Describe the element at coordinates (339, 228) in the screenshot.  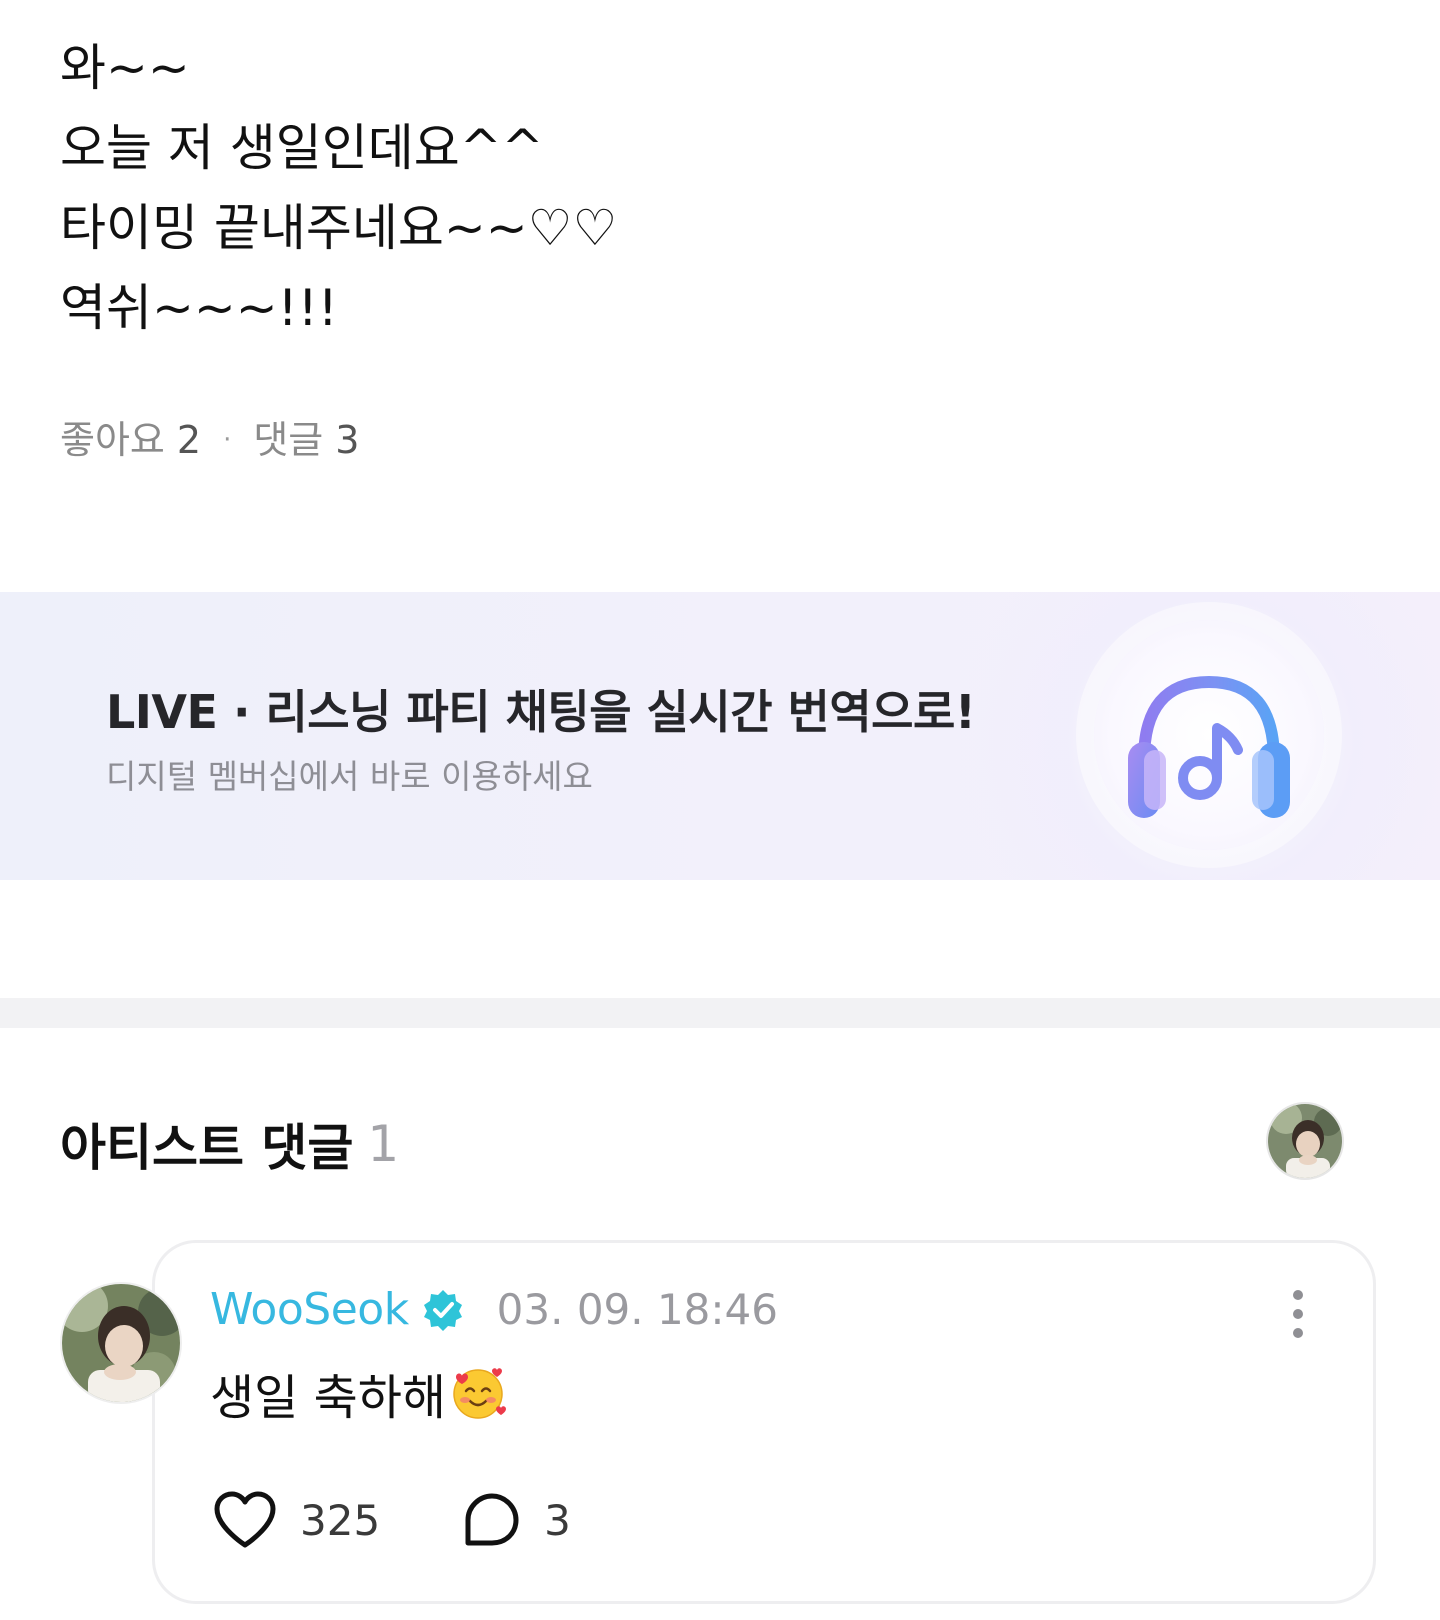
I see `post-line: 타이밍 끝내주네요~~♡♡` at that location.